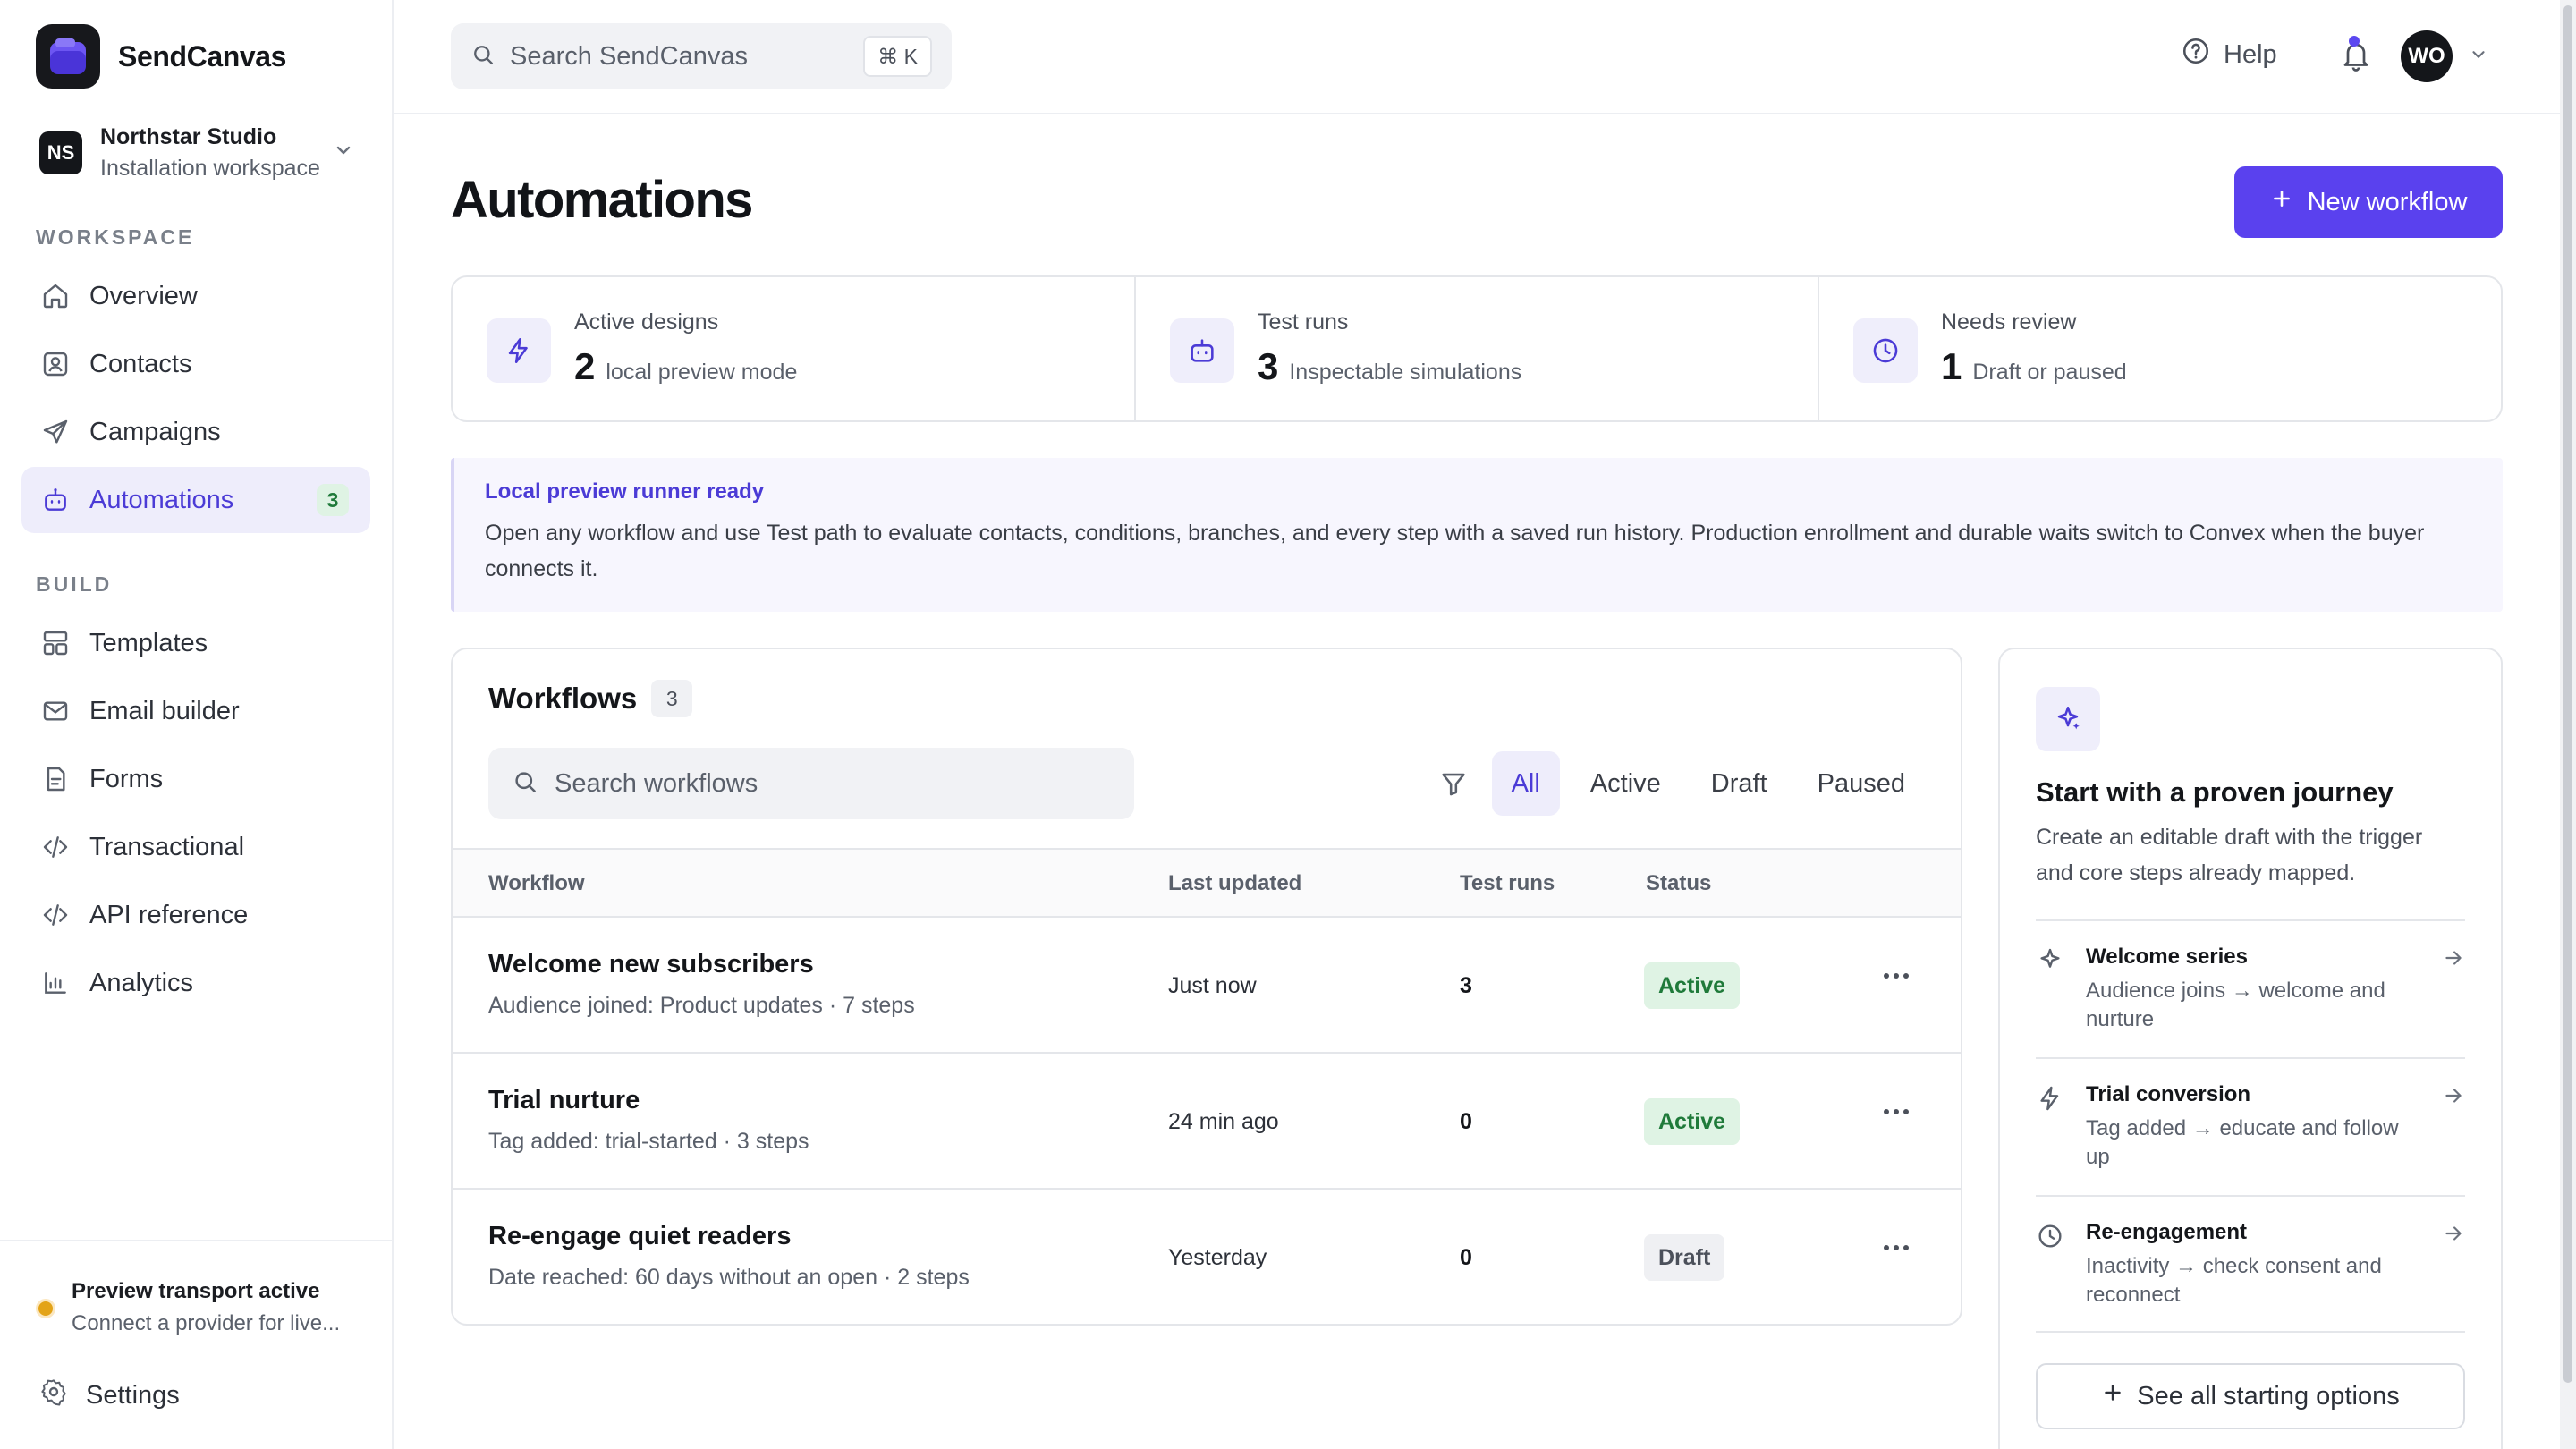 The width and height of the screenshot is (2576, 1449). Describe the element at coordinates (2196, 54) in the screenshot. I see `help-circle-icon` at that location.